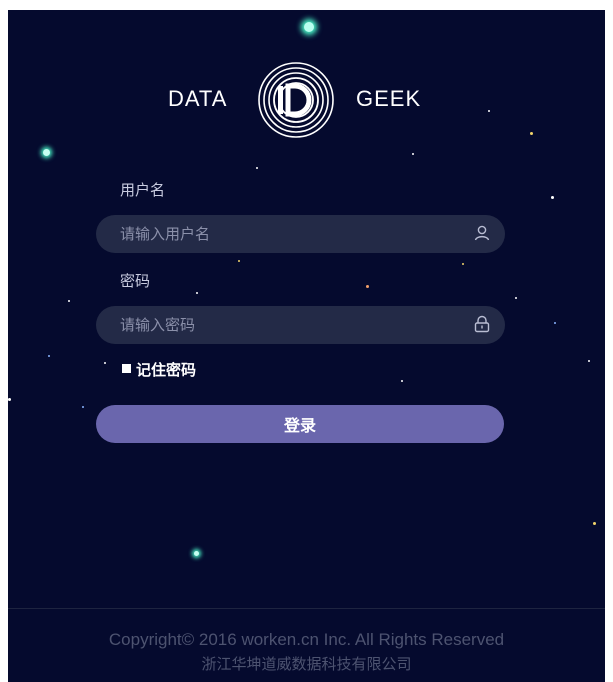 The width and height of the screenshot is (613, 682). I want to click on lock-icon, so click(482, 324).